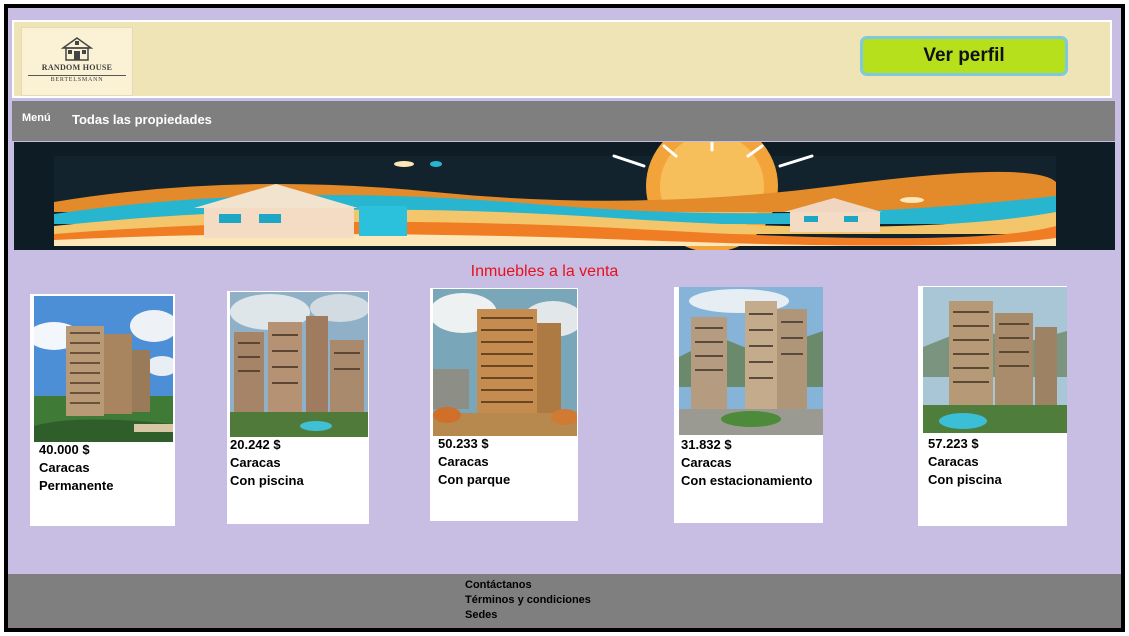 This screenshot has width=1129, height=636. Describe the element at coordinates (544, 271) in the screenshot. I see `listings-heading: Inmuebles a la venta` at that location.